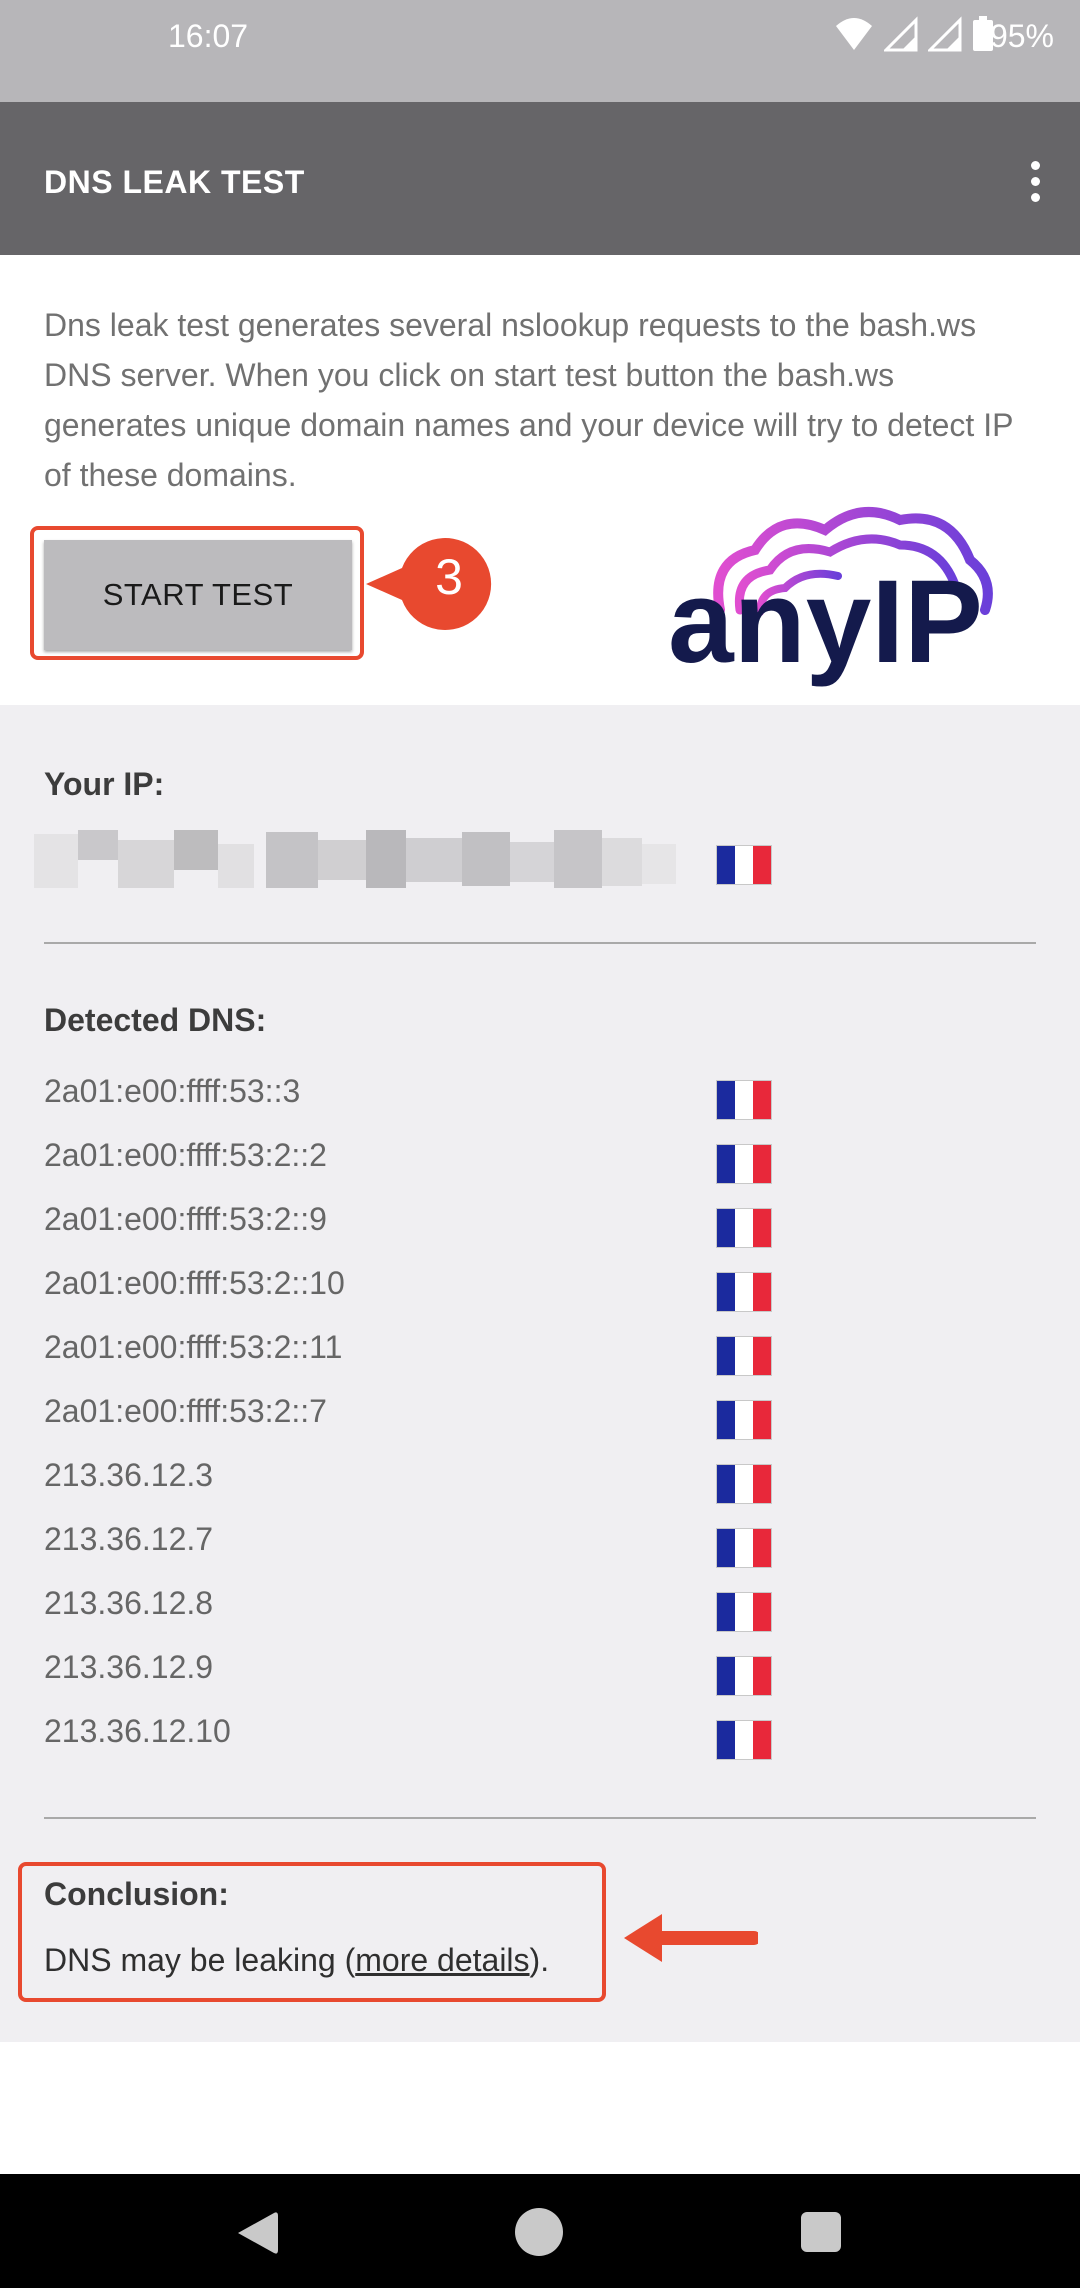 The image size is (1080, 2288). I want to click on conclusion-text: DNS may be leaking (more details)., so click(296, 1960).